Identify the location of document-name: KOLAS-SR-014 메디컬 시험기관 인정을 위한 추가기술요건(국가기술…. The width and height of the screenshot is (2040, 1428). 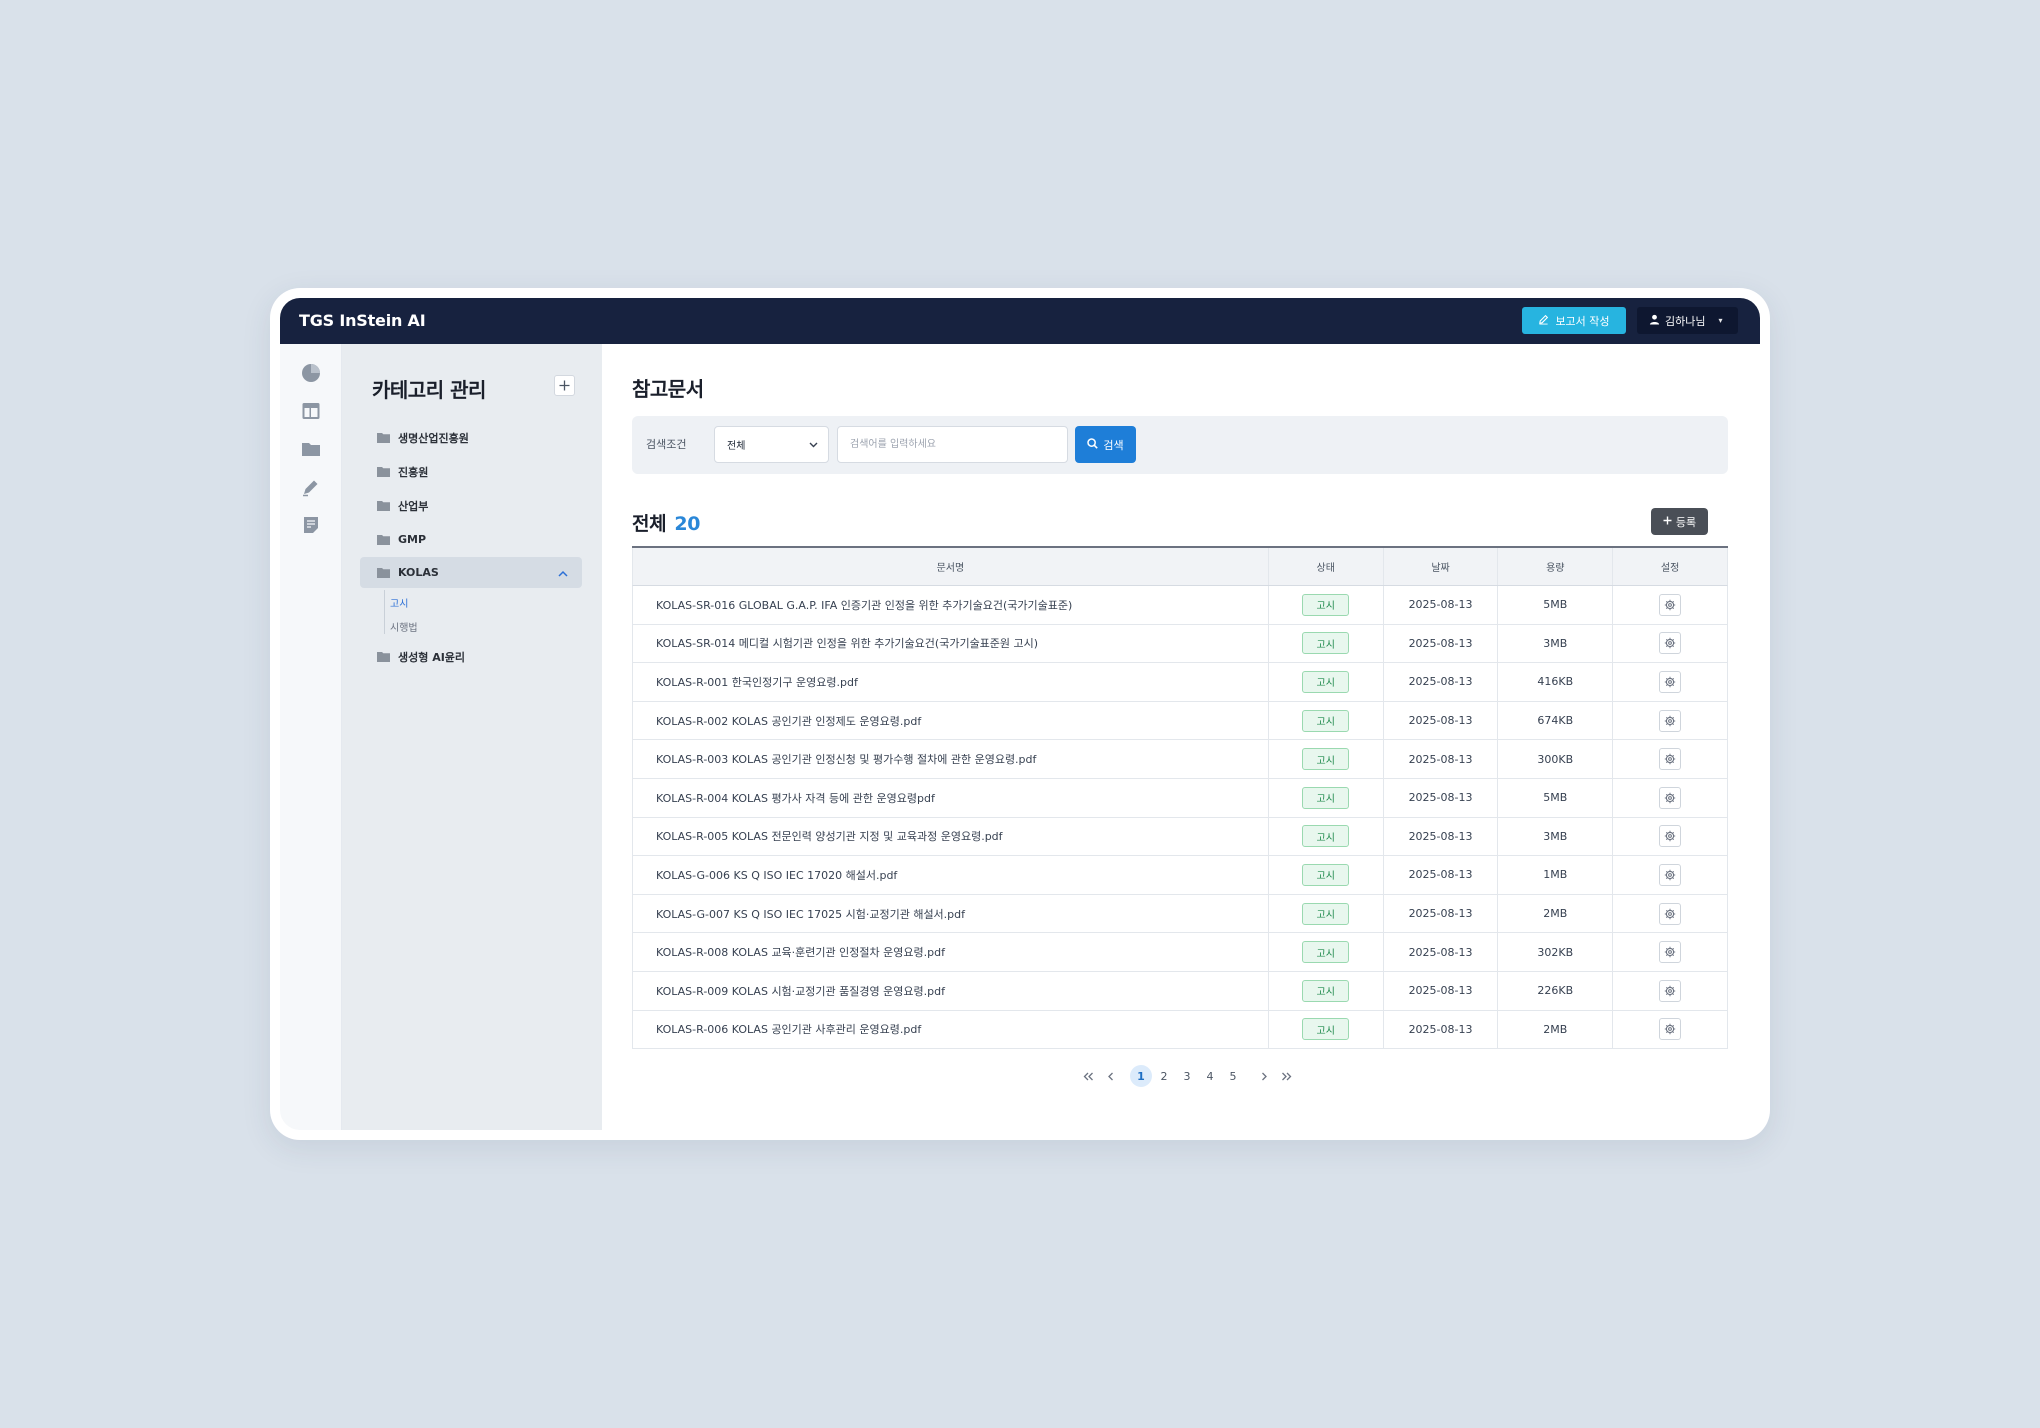
(951, 643).